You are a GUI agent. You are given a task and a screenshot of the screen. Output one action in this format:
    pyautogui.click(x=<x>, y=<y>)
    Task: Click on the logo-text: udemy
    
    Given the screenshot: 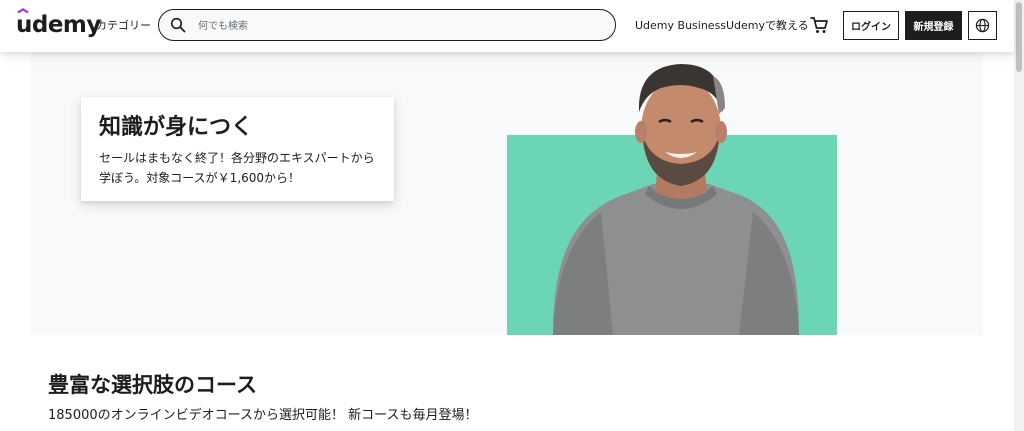 What is the action you would take?
    pyautogui.click(x=58, y=25)
    